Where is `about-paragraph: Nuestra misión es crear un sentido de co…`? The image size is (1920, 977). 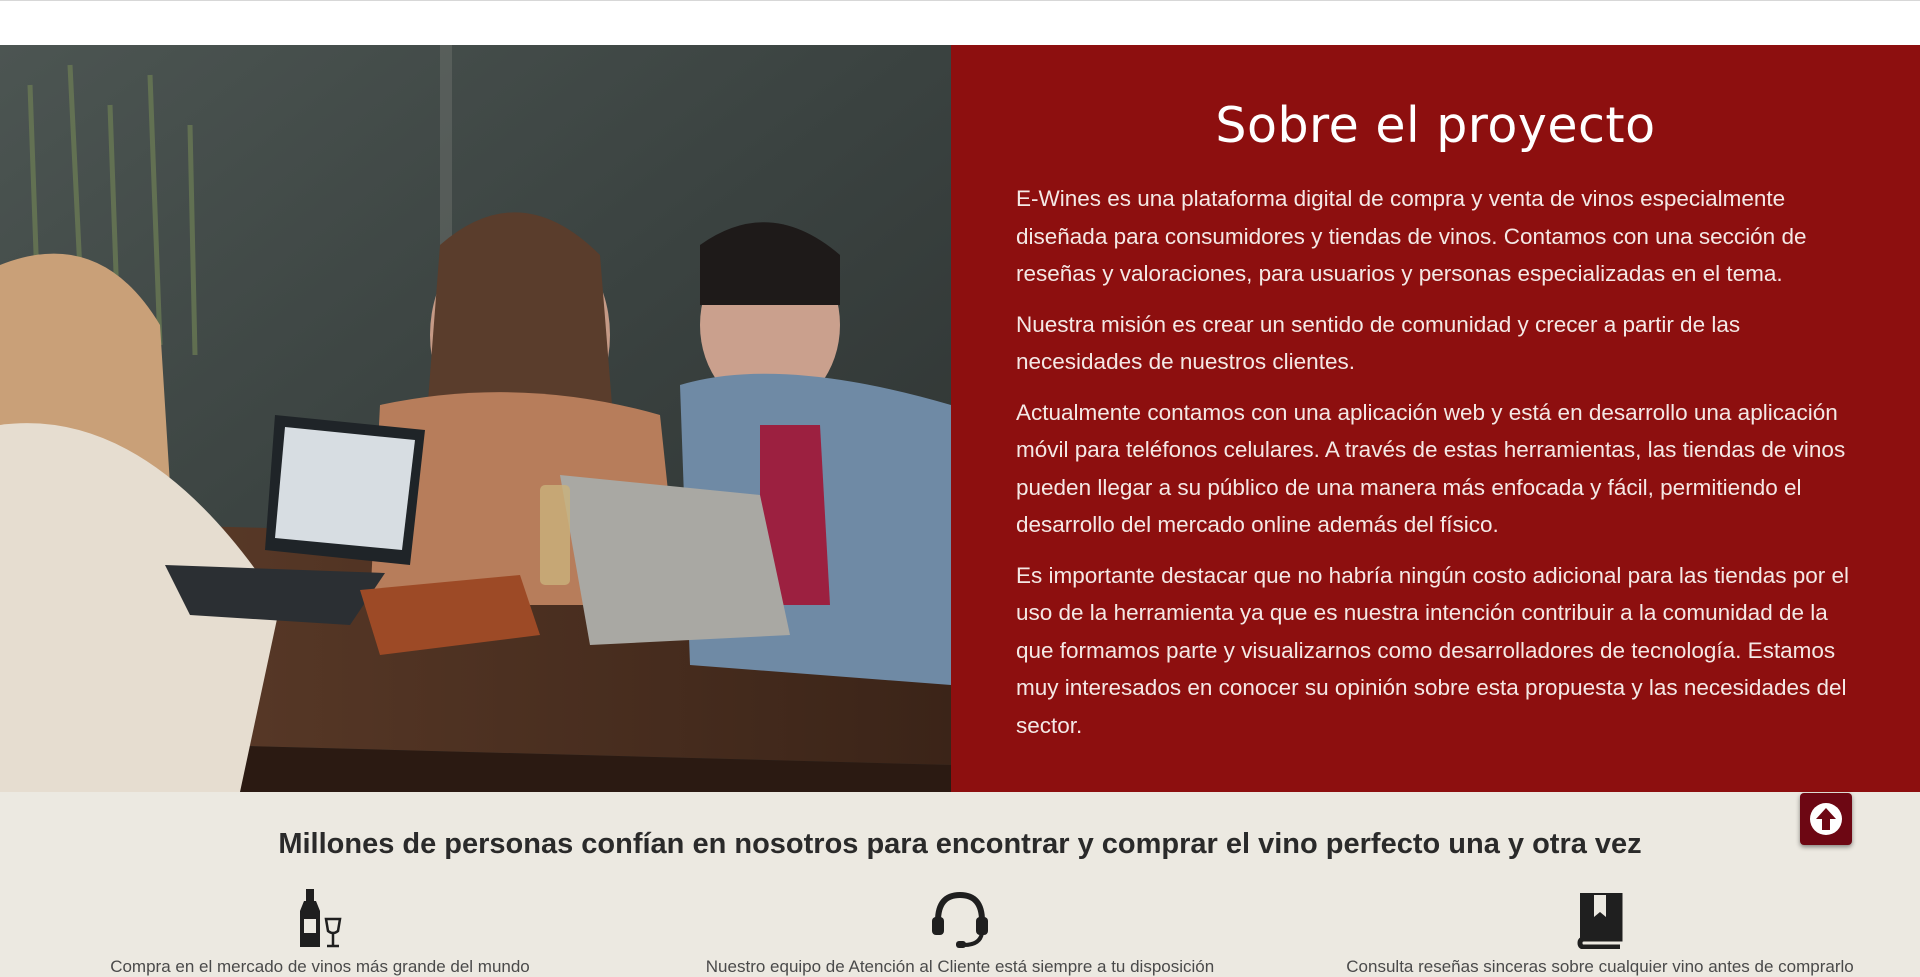
about-paragraph: Nuestra misión es crear un sentido de co… is located at coordinates (1378, 343).